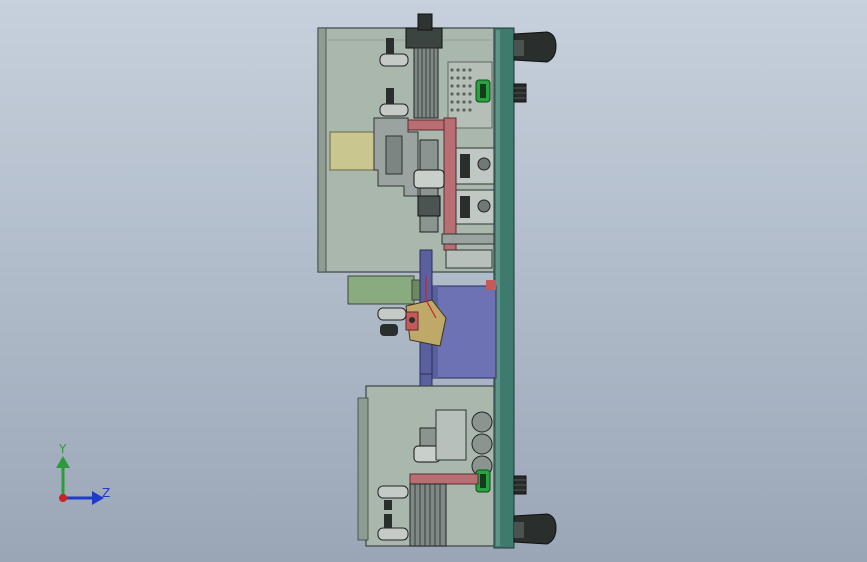 This screenshot has height=562, width=867. Describe the element at coordinates (475, 166) in the screenshot. I see `switch-block-upper` at that location.